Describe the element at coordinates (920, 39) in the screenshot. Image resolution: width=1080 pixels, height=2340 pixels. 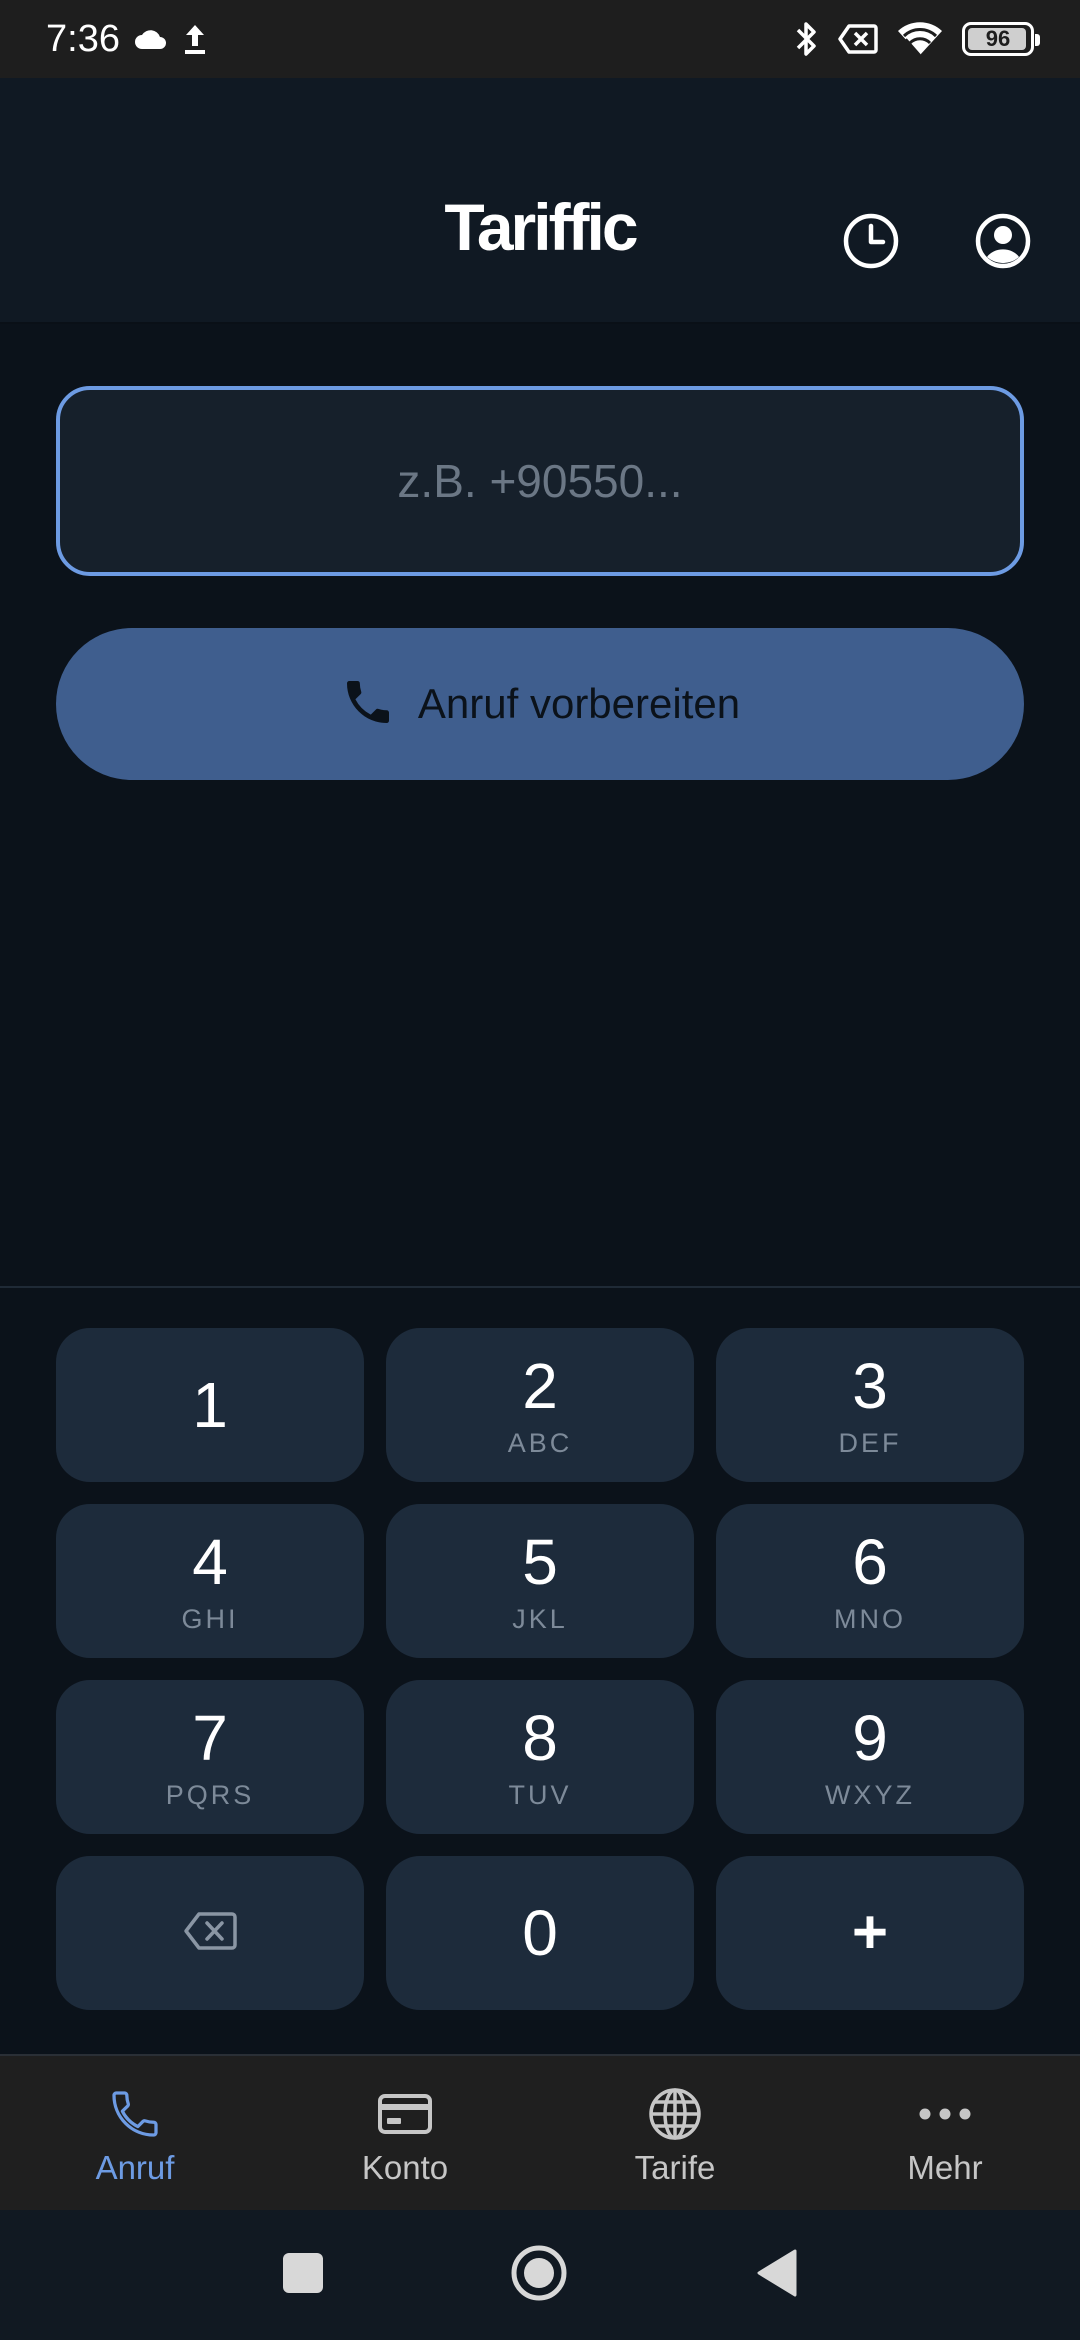
I see `wifi-icon` at that location.